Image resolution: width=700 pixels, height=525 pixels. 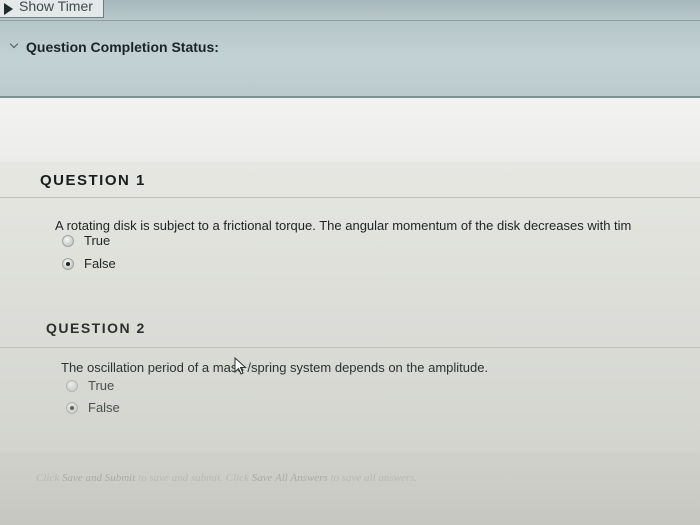 What do you see at coordinates (372, 478) in the screenshot?
I see `footer-text-part: to save all answers.` at bounding box center [372, 478].